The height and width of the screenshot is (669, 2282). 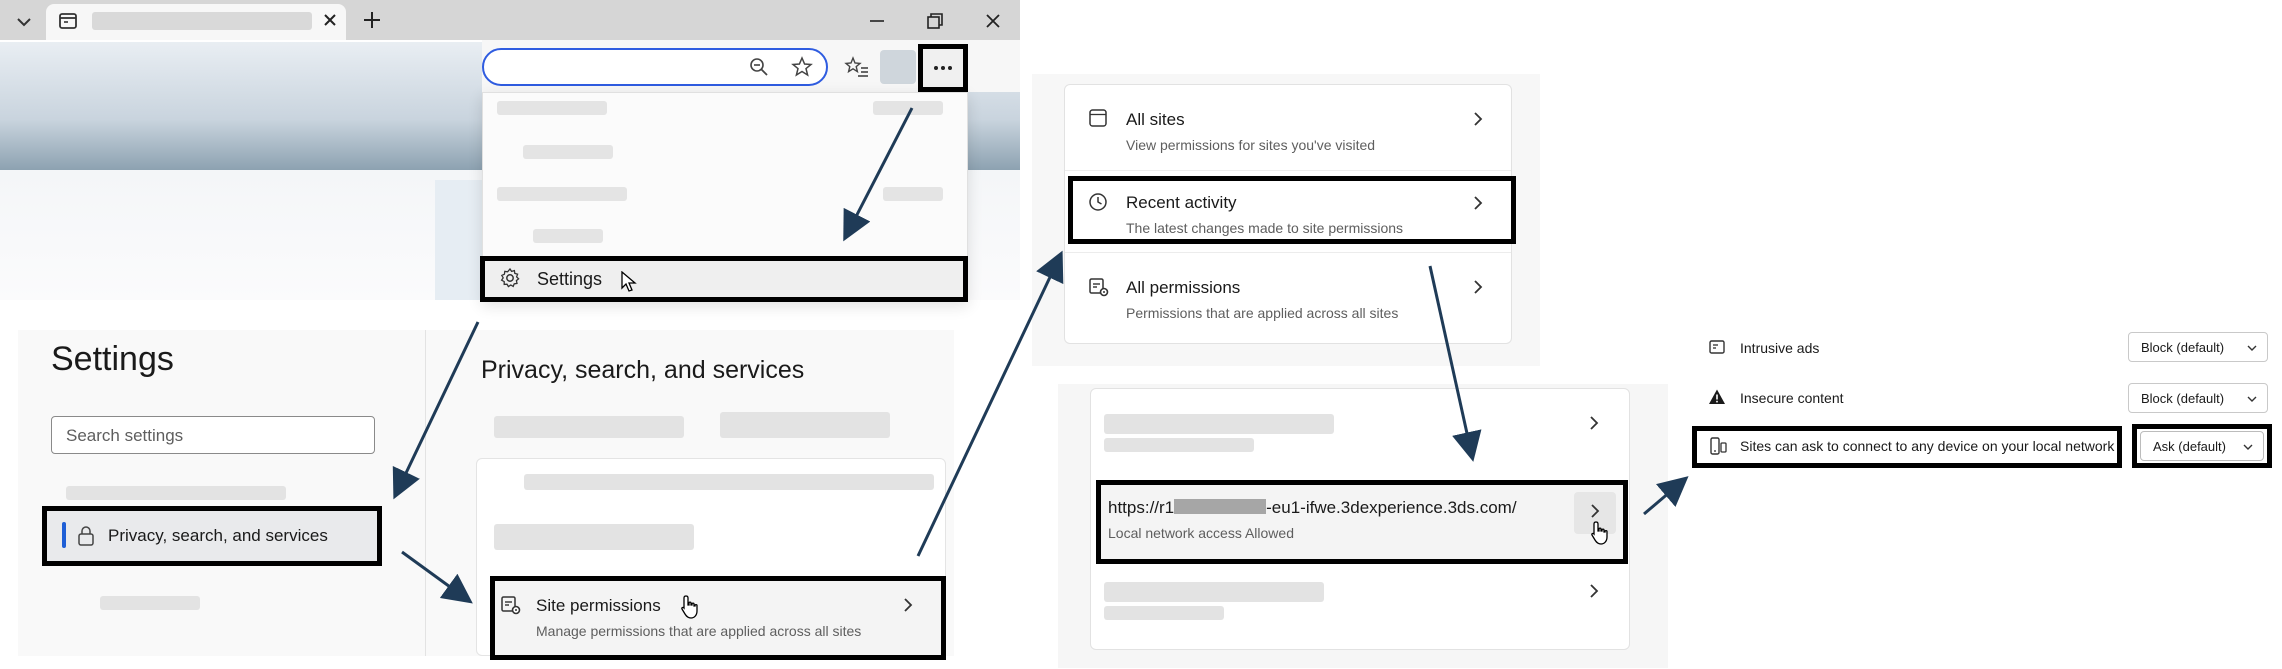 What do you see at coordinates (1666, 496) in the screenshot?
I see `arrow-site-to-detail` at bounding box center [1666, 496].